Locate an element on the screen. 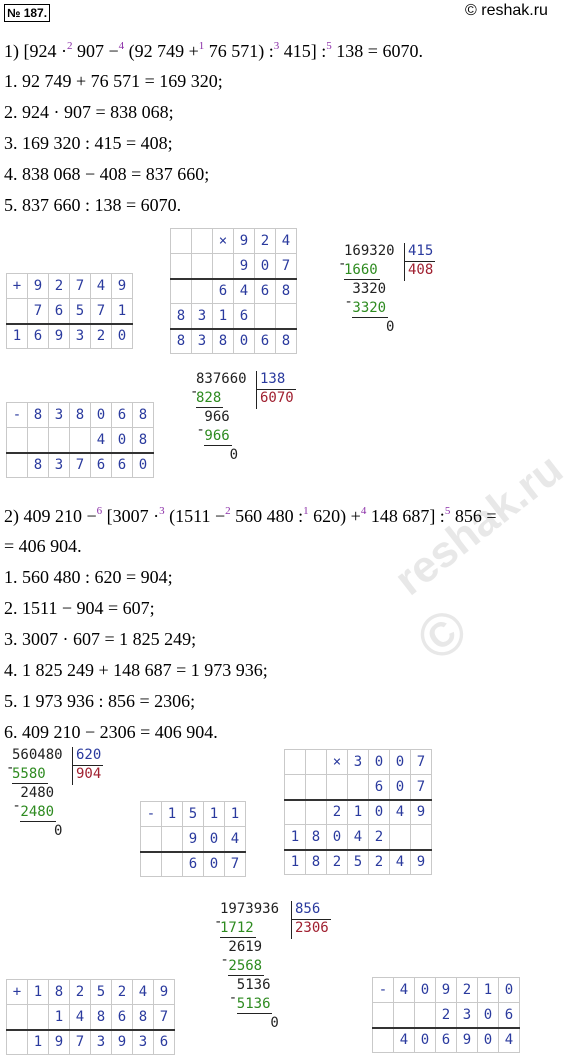 This screenshot has width=576, height=1057. order-mark: 1 is located at coordinates (306, 511).